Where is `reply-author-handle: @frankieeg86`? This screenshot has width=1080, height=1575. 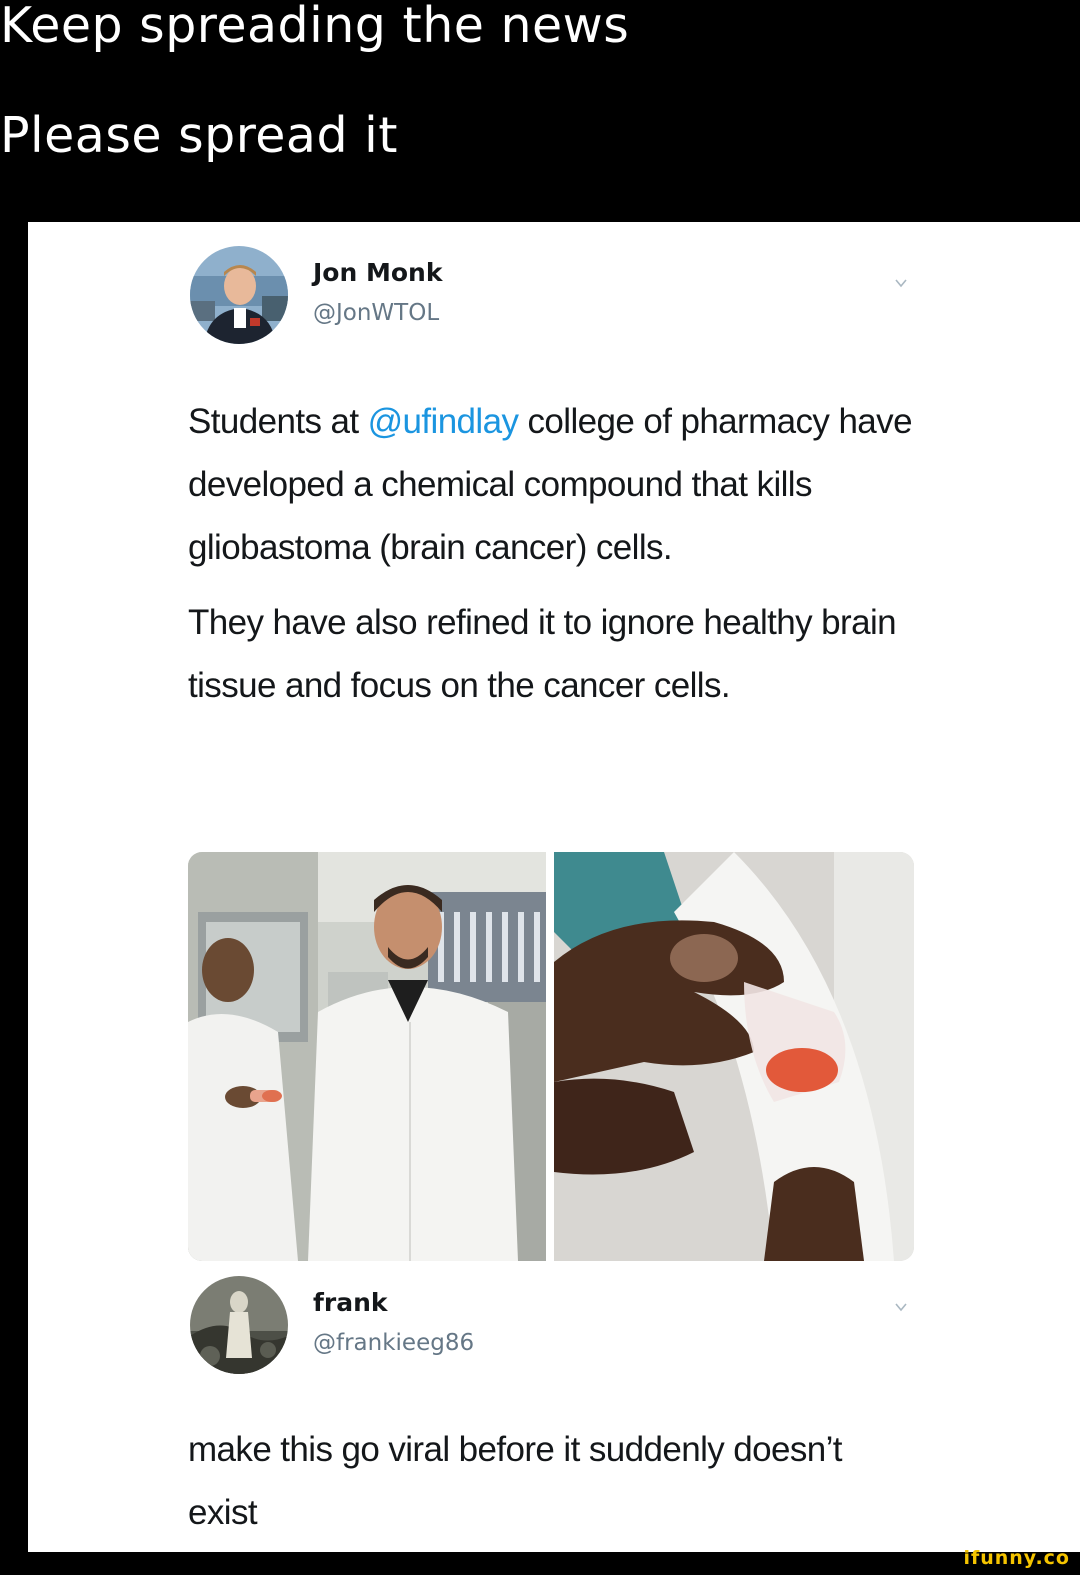
reply-author-handle: @frankieeg86 is located at coordinates (393, 1343).